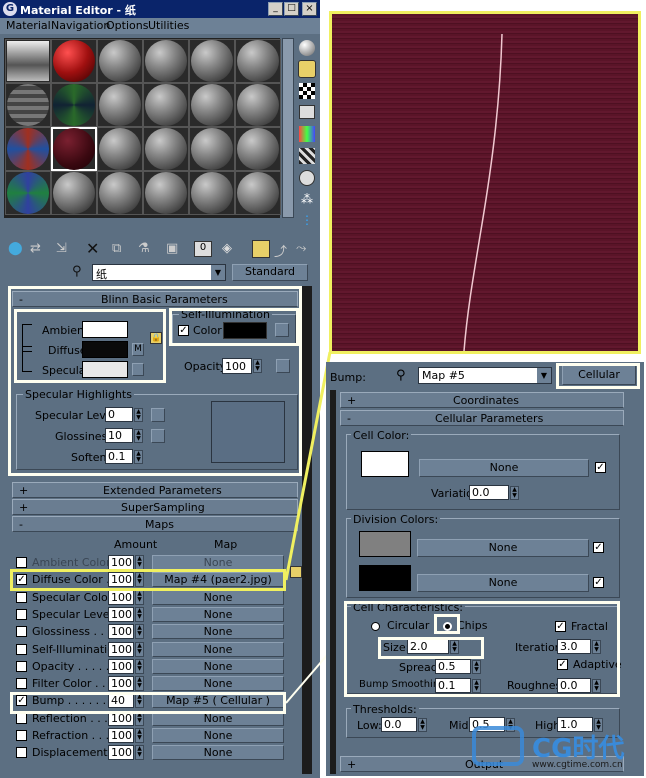  What do you see at coordinates (309, 9) in the screenshot?
I see `close-button: ×` at bounding box center [309, 9].